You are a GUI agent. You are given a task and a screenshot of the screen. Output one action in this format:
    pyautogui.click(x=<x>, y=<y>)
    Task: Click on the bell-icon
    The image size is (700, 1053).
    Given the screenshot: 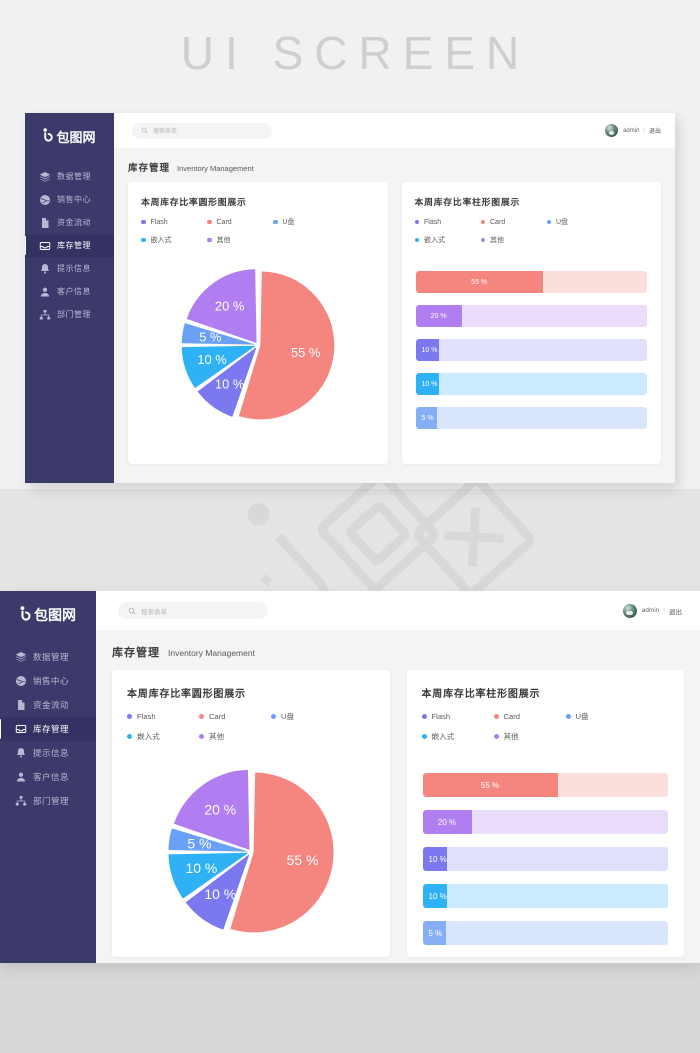 What is the action you would take?
    pyautogui.click(x=44, y=268)
    